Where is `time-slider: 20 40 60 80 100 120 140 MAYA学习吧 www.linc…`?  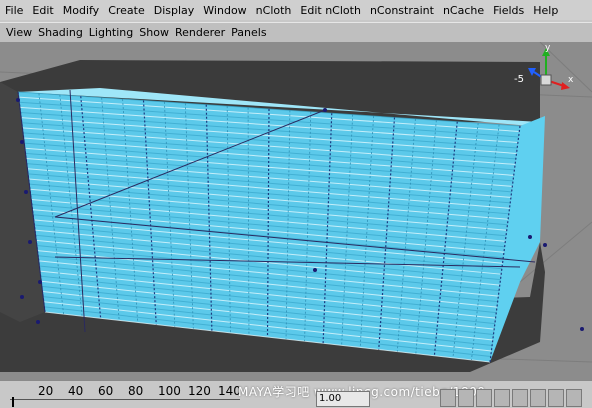
time-slider: 20 40 60 80 100 120 140 MAYA学习吧 www.linc… is located at coordinates (296, 394).